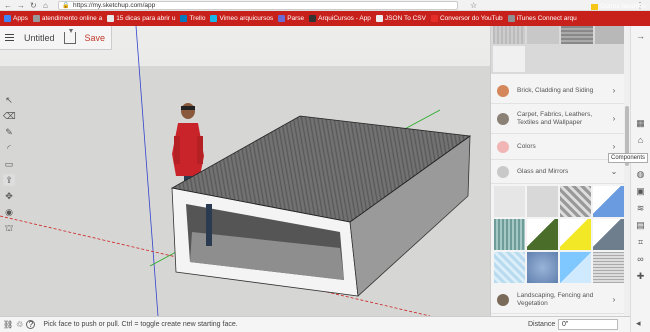 This screenshot has width=650, height=332. Describe the element at coordinates (33, 5) in the screenshot. I see `reload-icon: ↻` at that location.